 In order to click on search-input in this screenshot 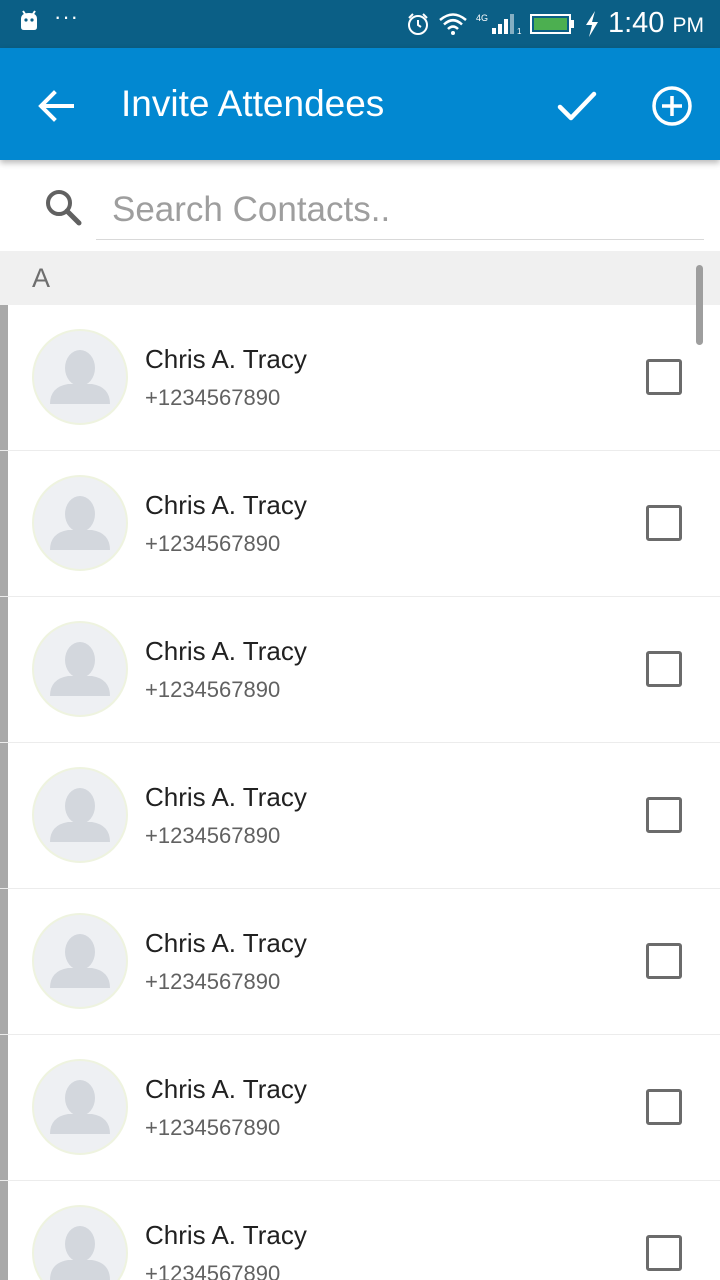, I will do `click(400, 210)`.